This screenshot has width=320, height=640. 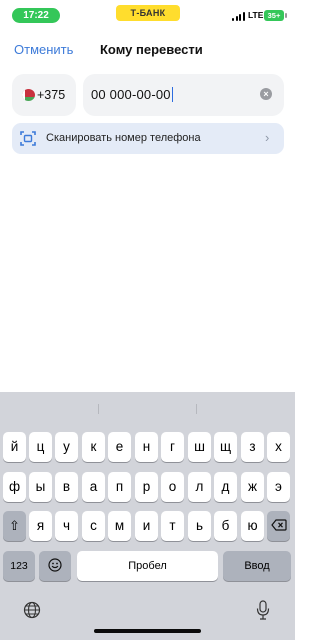 I want to click on key: с, so click(x=93, y=526).